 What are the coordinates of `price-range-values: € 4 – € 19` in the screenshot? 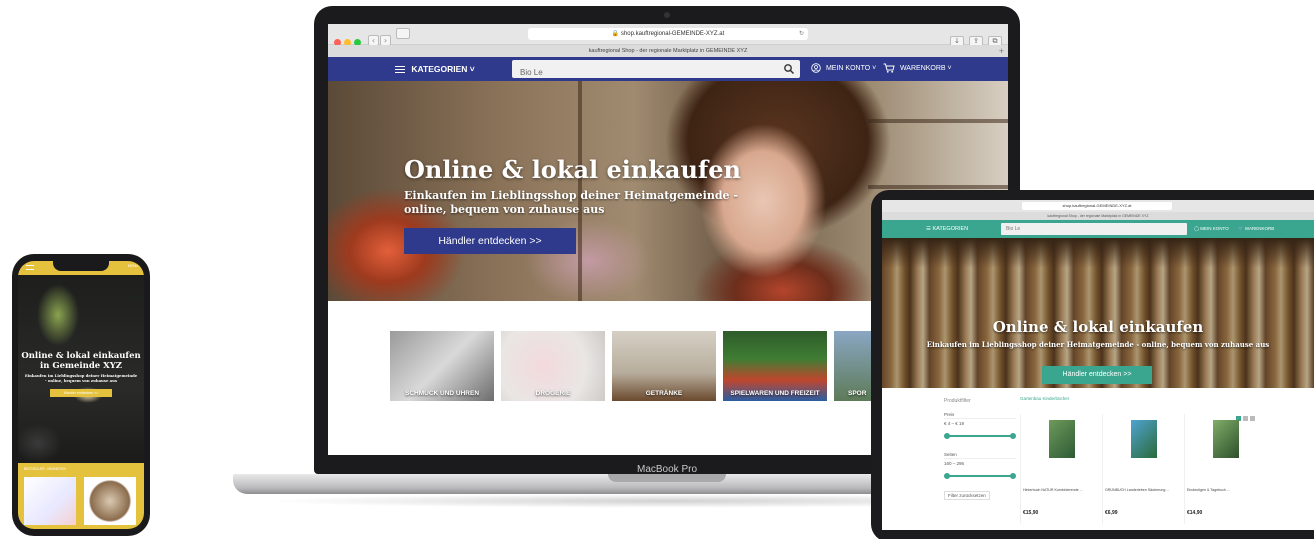 It's located at (954, 423).